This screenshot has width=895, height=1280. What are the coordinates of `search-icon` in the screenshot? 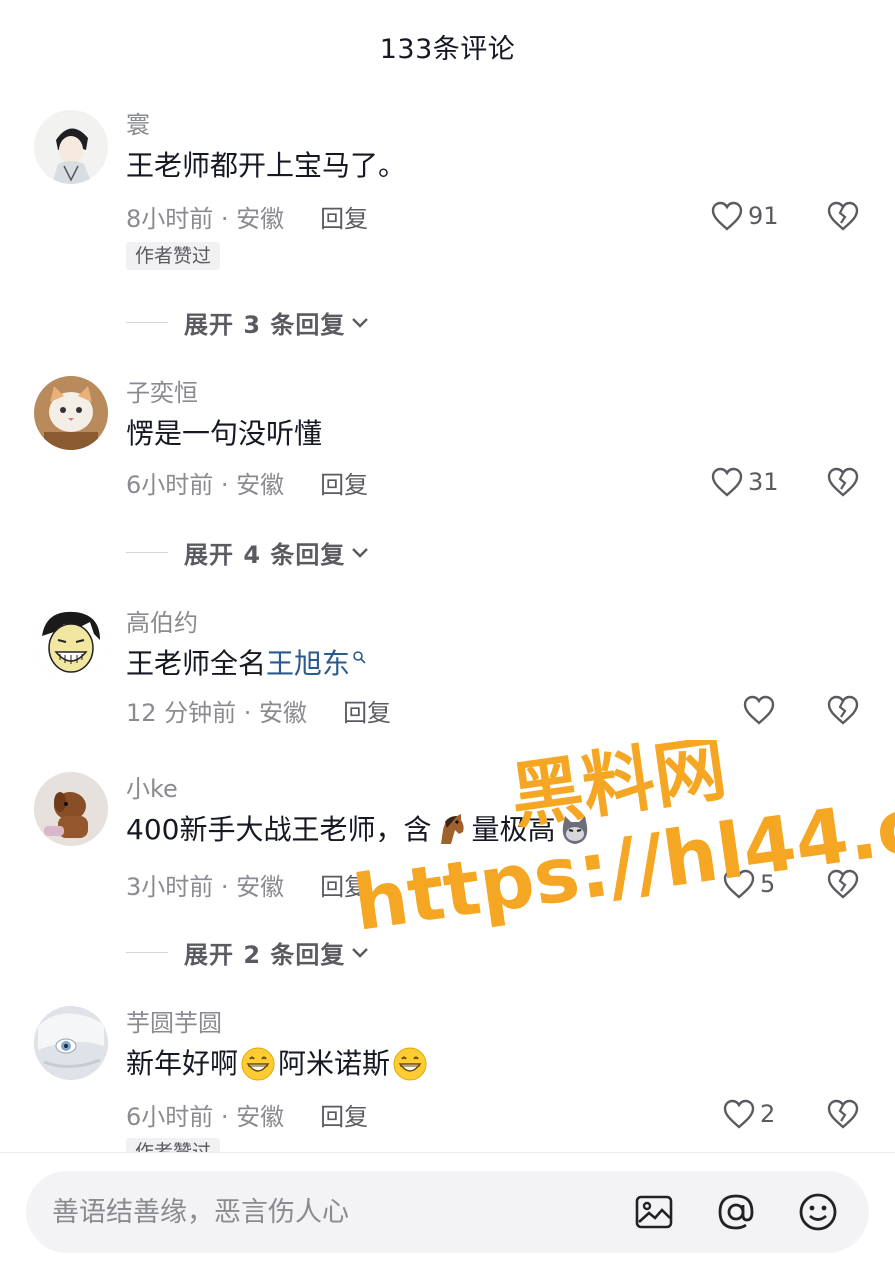 It's located at (359, 657).